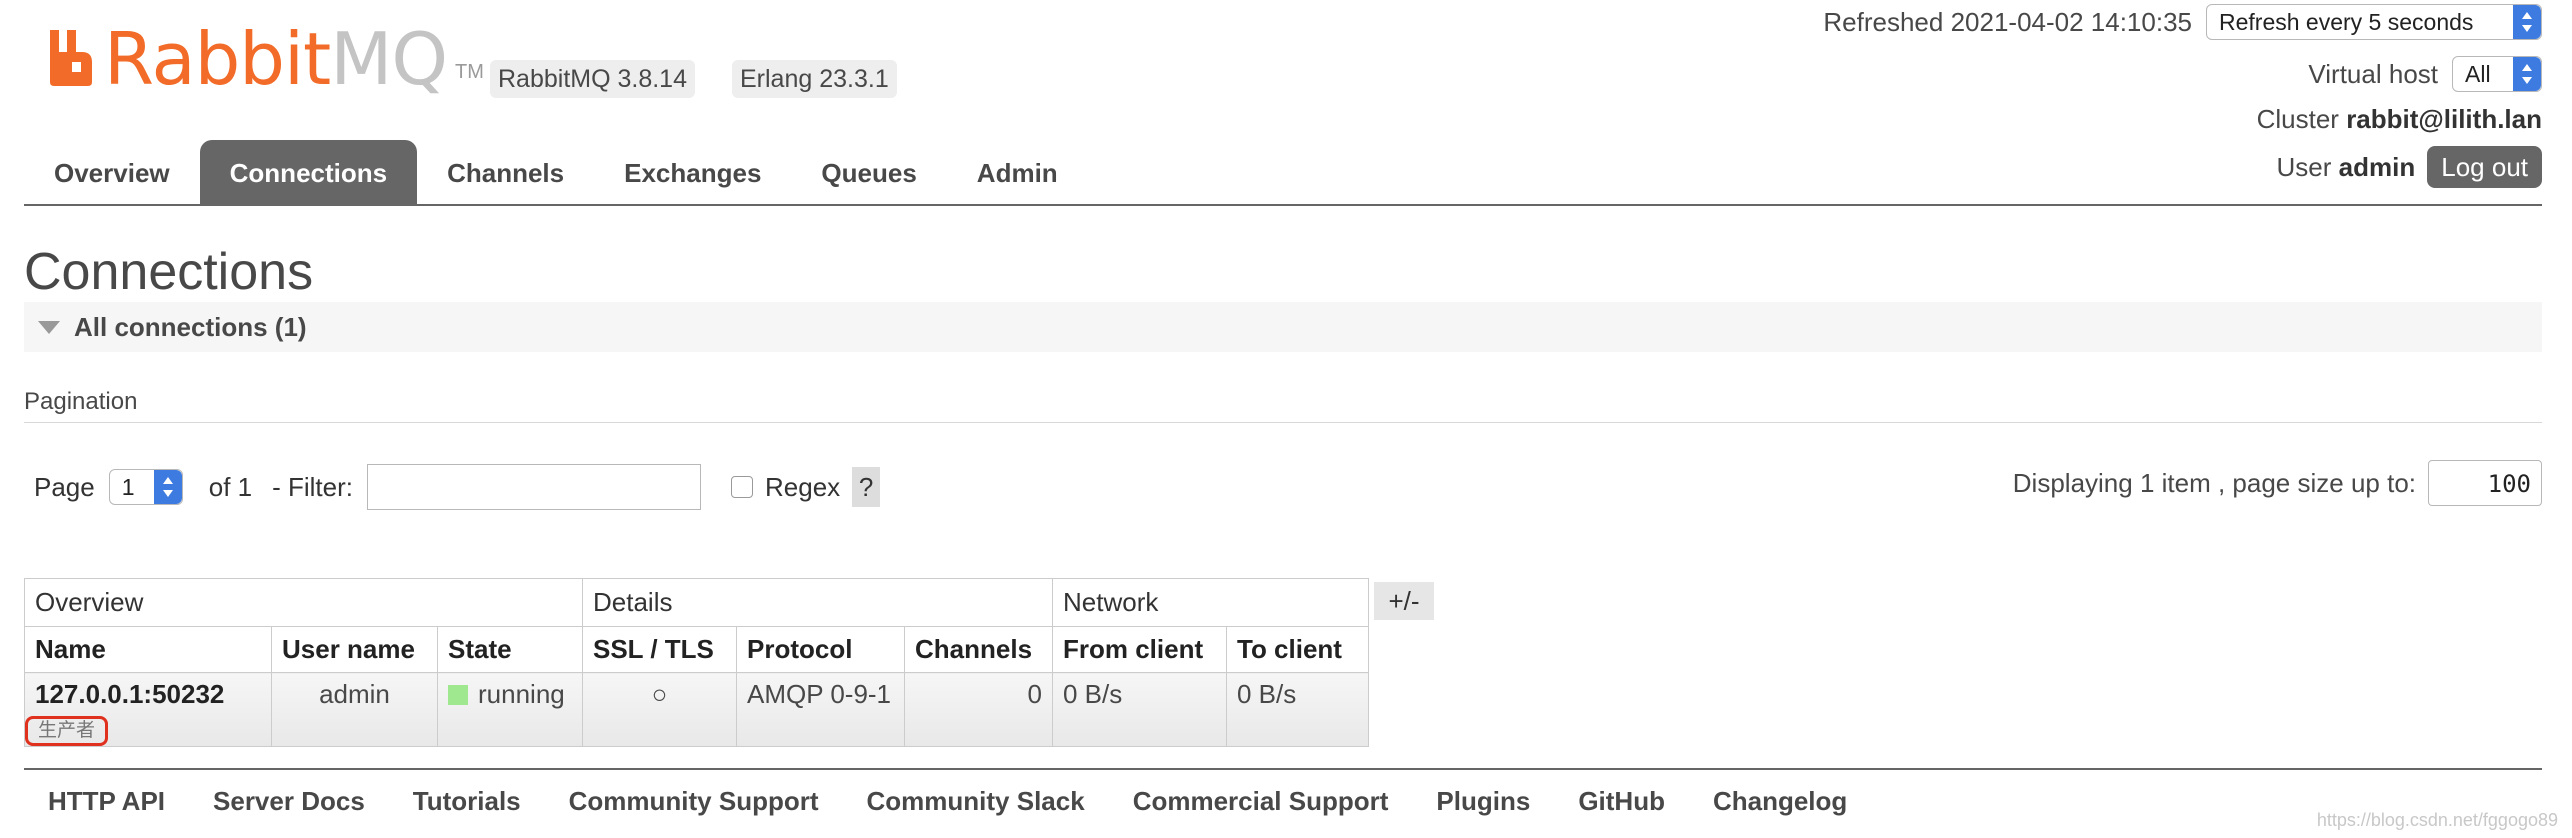  Describe the element at coordinates (67, 731) in the screenshot. I see `connection-tag: 生产者` at that location.